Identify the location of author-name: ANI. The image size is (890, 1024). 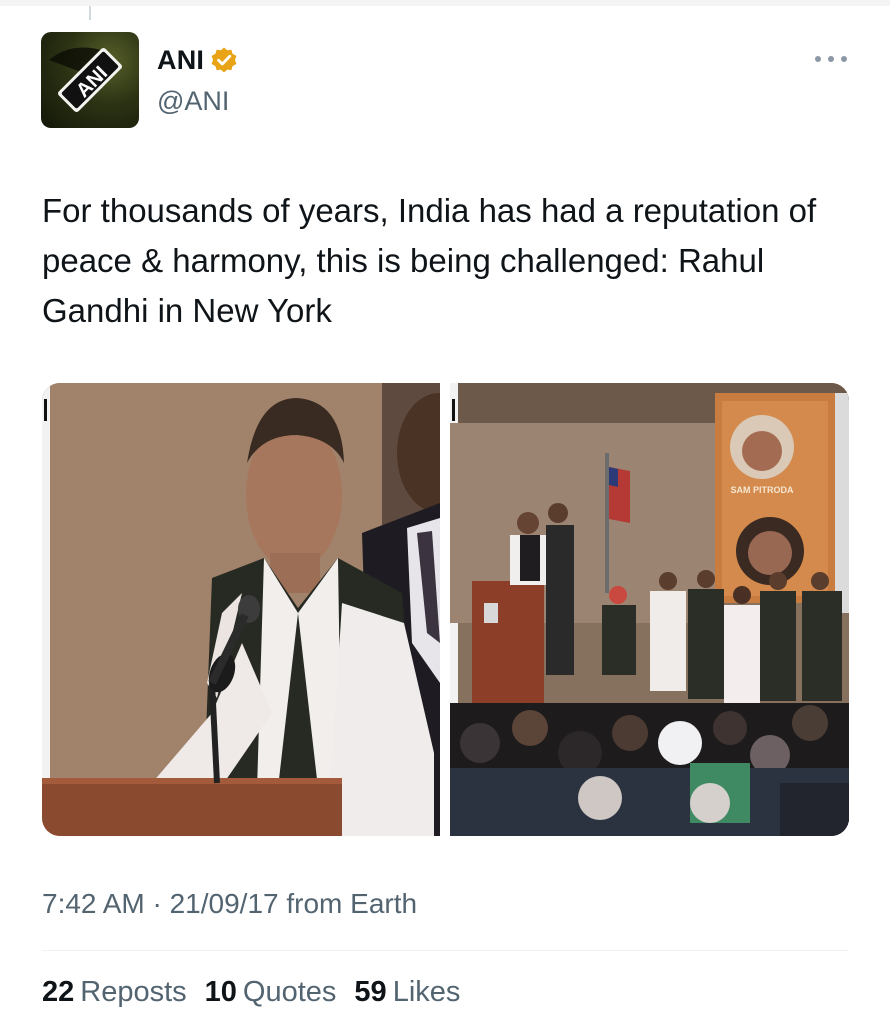
(180, 60).